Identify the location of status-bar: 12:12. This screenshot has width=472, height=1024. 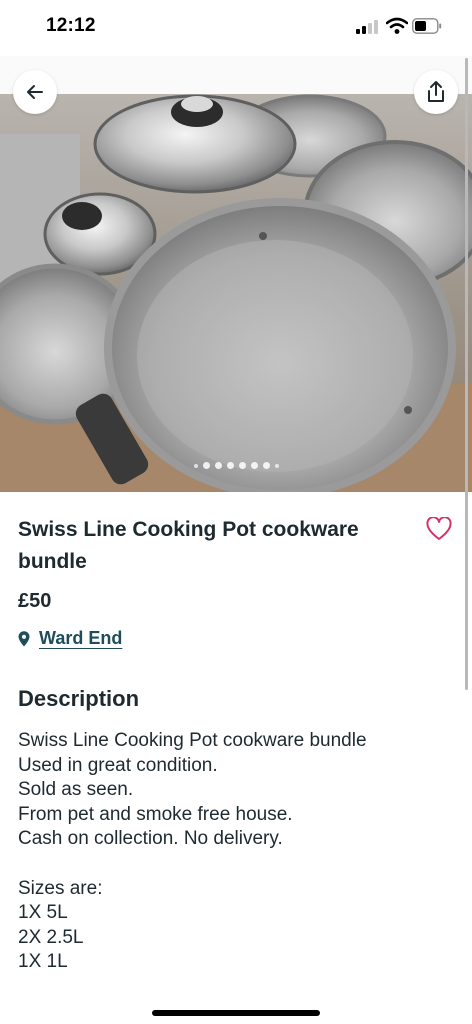
(236, 28).